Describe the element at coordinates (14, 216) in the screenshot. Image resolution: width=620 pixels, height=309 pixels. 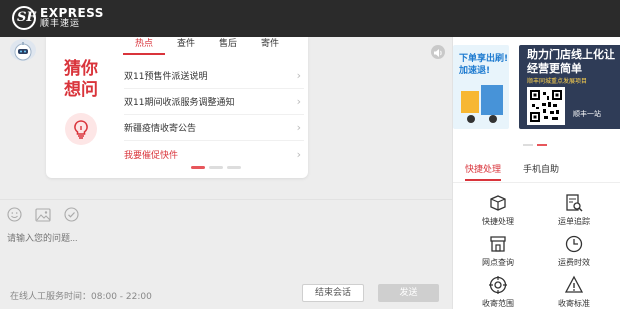
I see `emoji-icon` at that location.